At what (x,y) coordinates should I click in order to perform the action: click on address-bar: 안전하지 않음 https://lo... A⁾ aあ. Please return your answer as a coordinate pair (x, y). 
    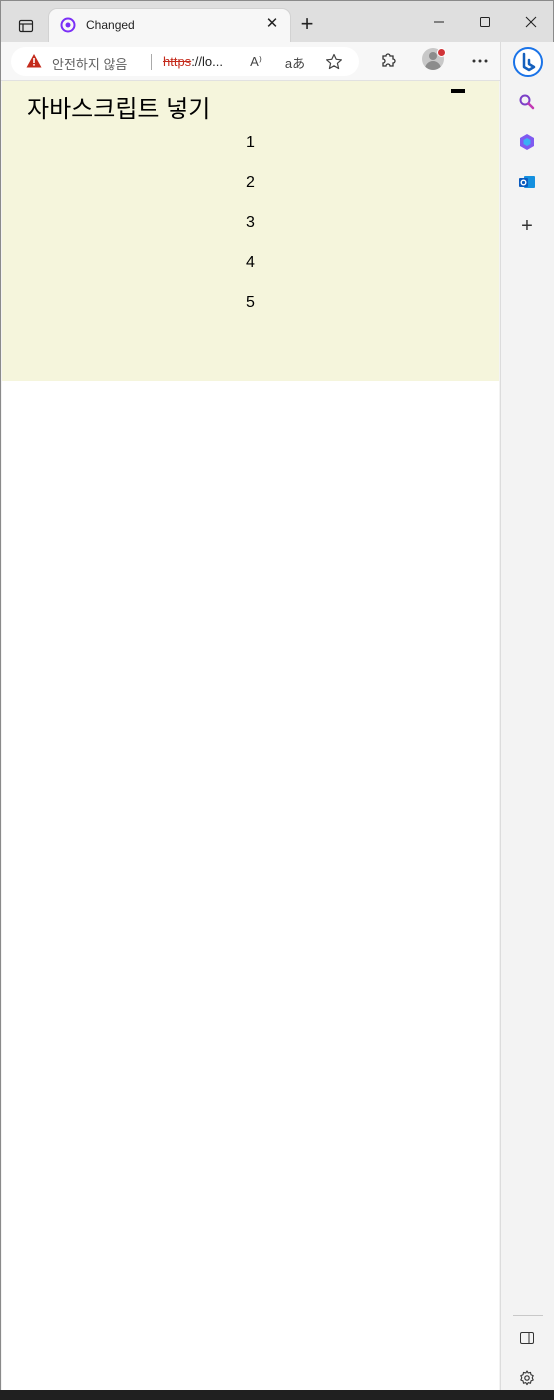
    Looking at the image, I should click on (185, 61).